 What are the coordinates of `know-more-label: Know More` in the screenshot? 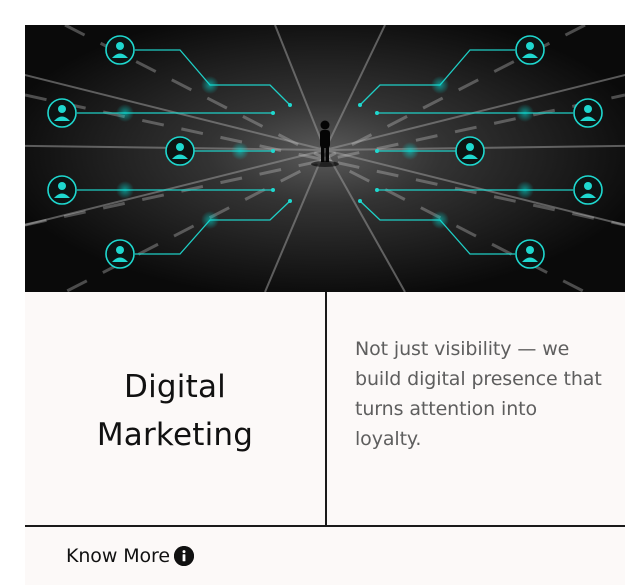 It's located at (118, 556).